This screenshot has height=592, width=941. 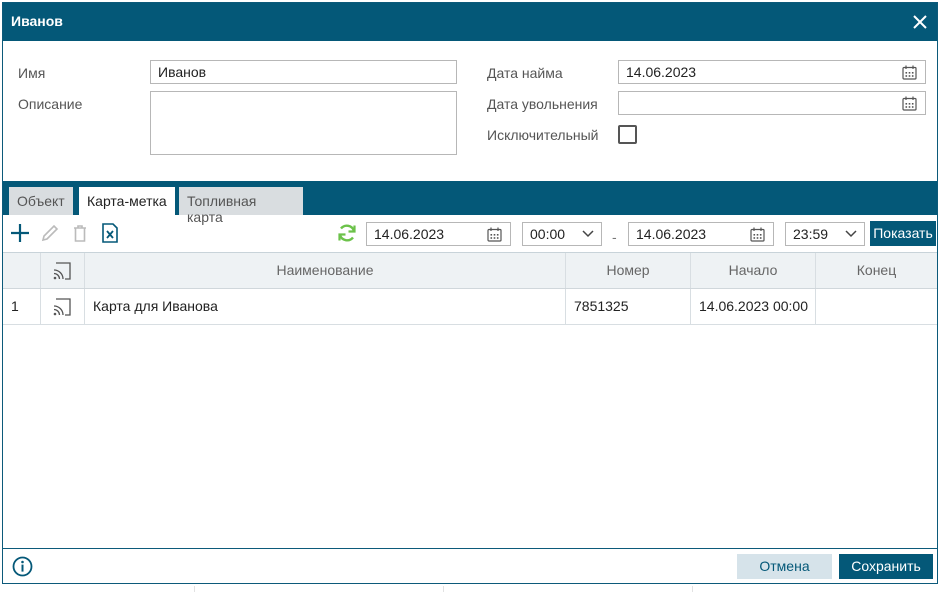 I want to click on column-header-icon, so click(x=63, y=270).